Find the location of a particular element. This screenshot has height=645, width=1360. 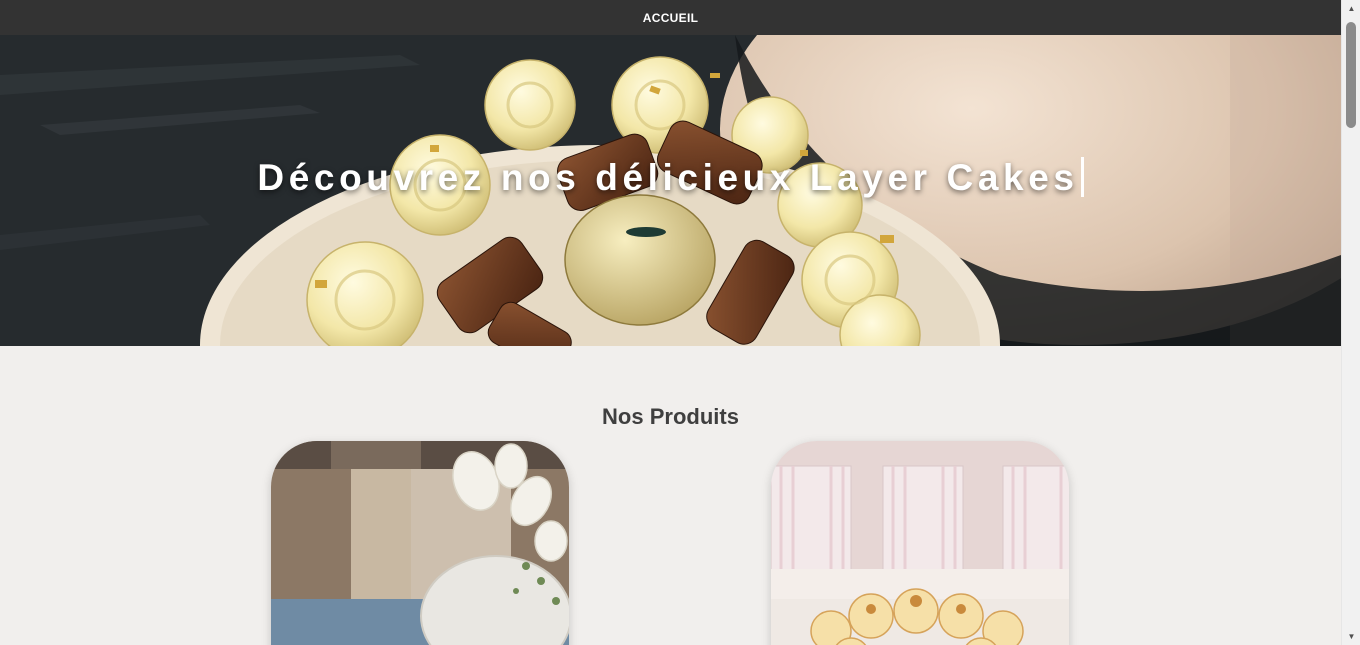

product-image-flowers is located at coordinates (420, 543).